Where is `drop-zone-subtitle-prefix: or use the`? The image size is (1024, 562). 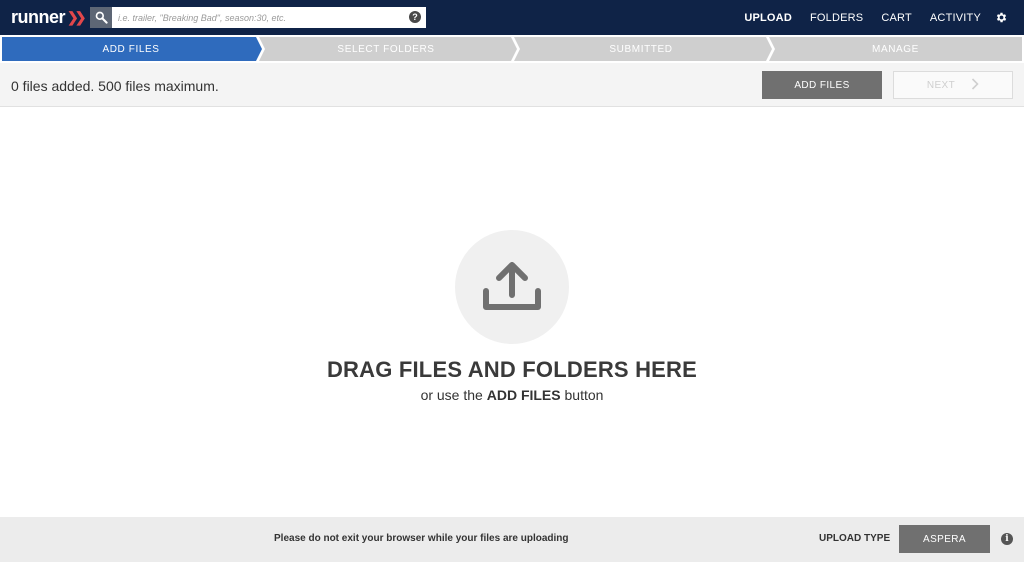
drop-zone-subtitle-prefix: or use the is located at coordinates (453, 395).